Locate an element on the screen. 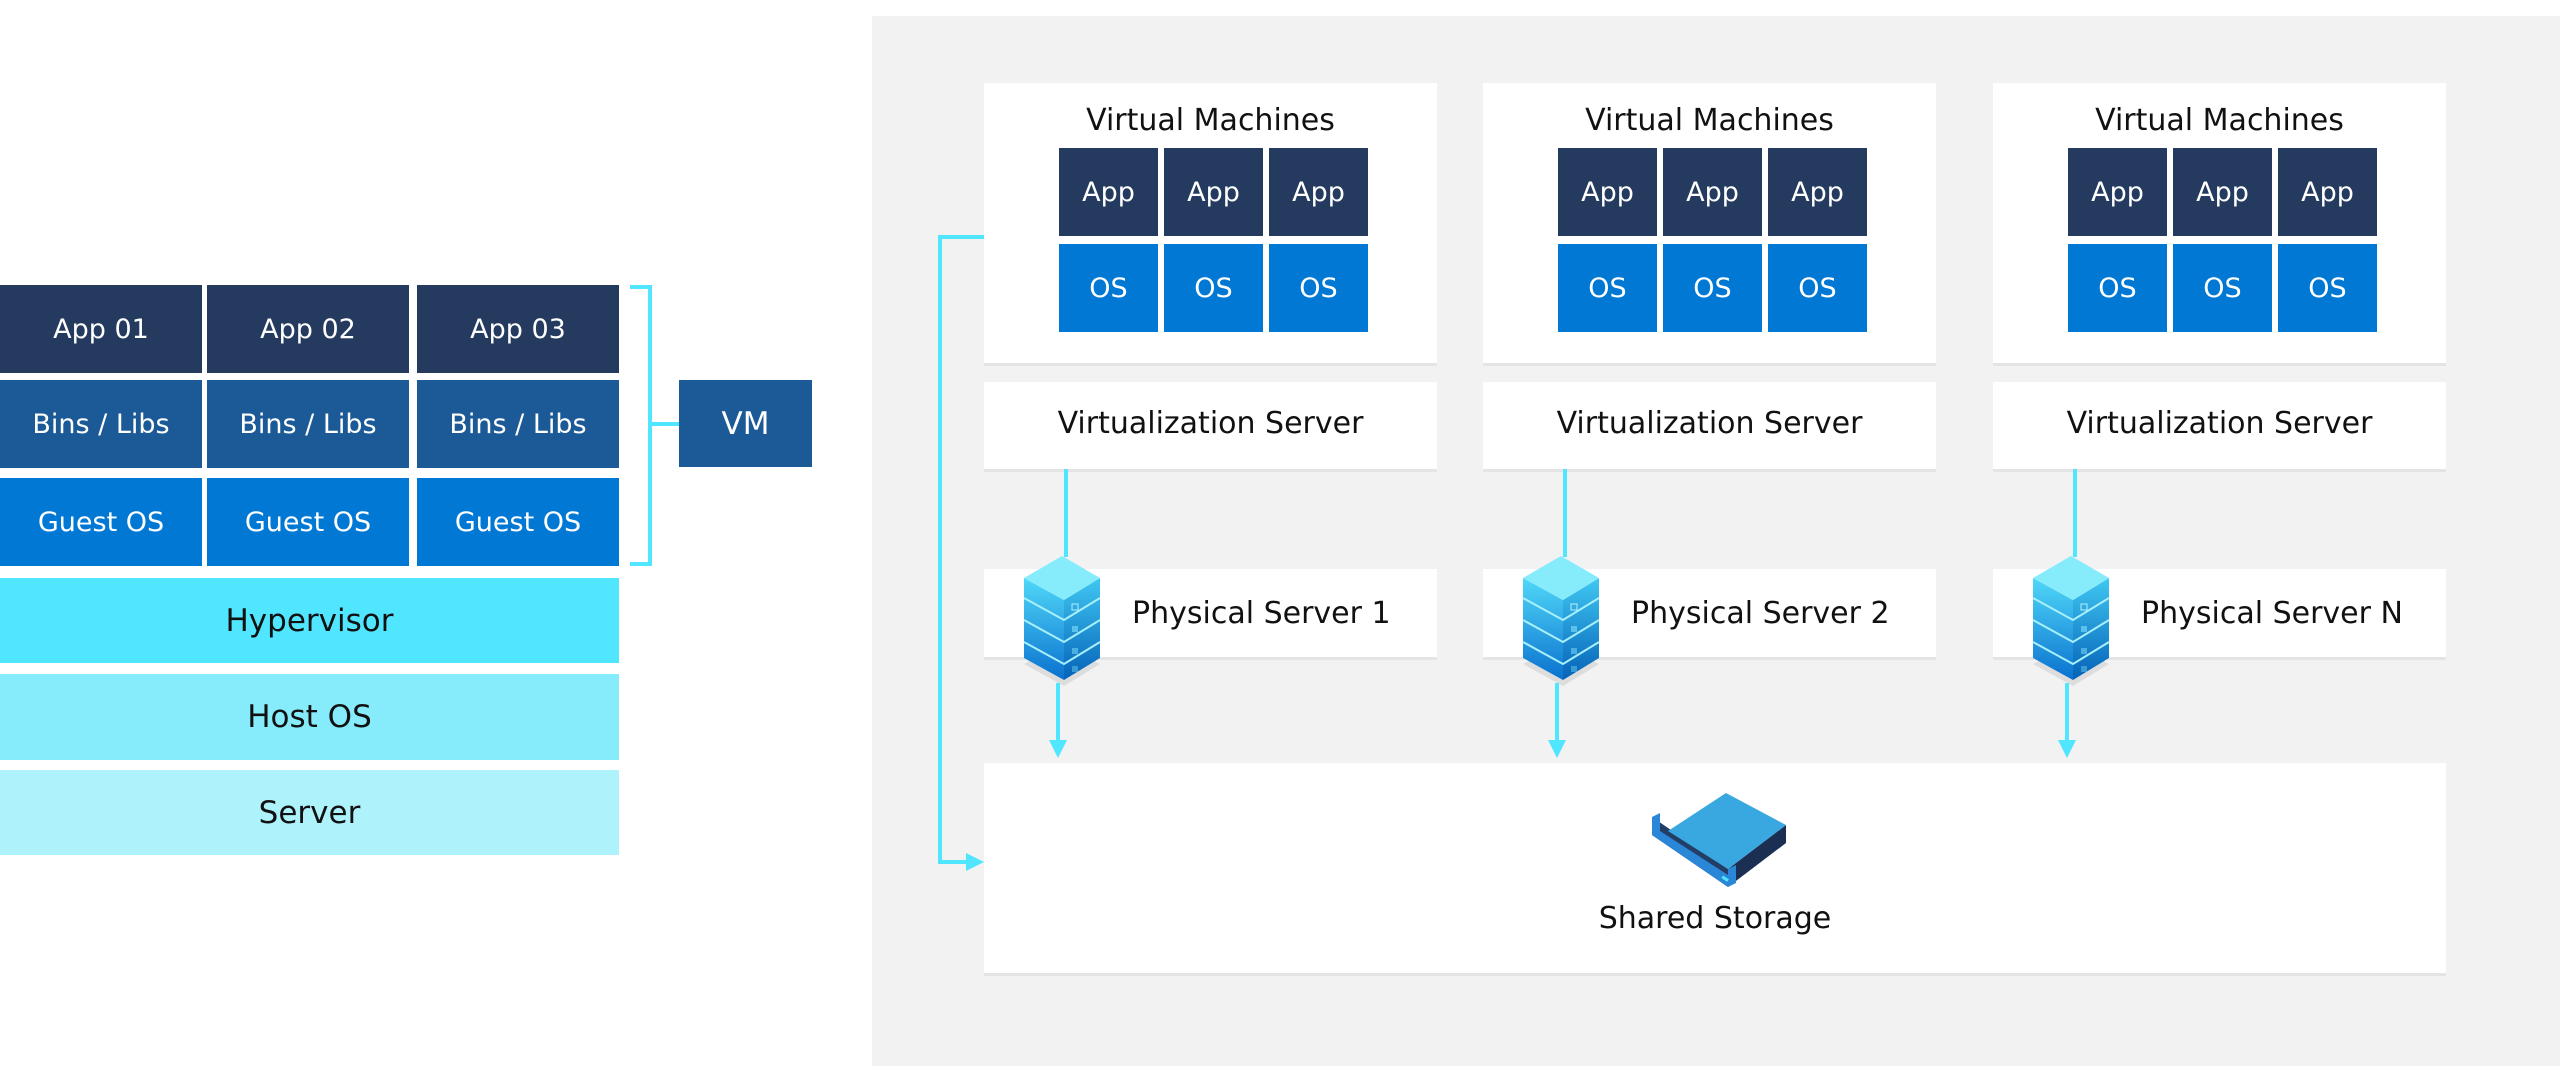 The image size is (2560, 1079). bracket-tick is located at coordinates (663, 424).